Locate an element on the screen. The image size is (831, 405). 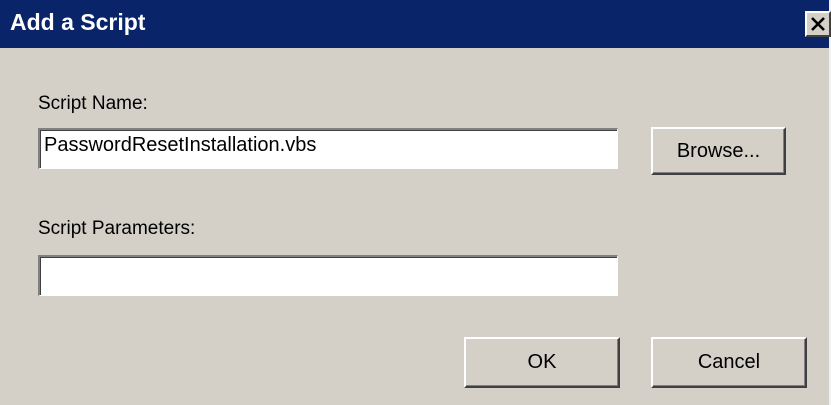
cancel-button: Cancel is located at coordinates (729, 362).